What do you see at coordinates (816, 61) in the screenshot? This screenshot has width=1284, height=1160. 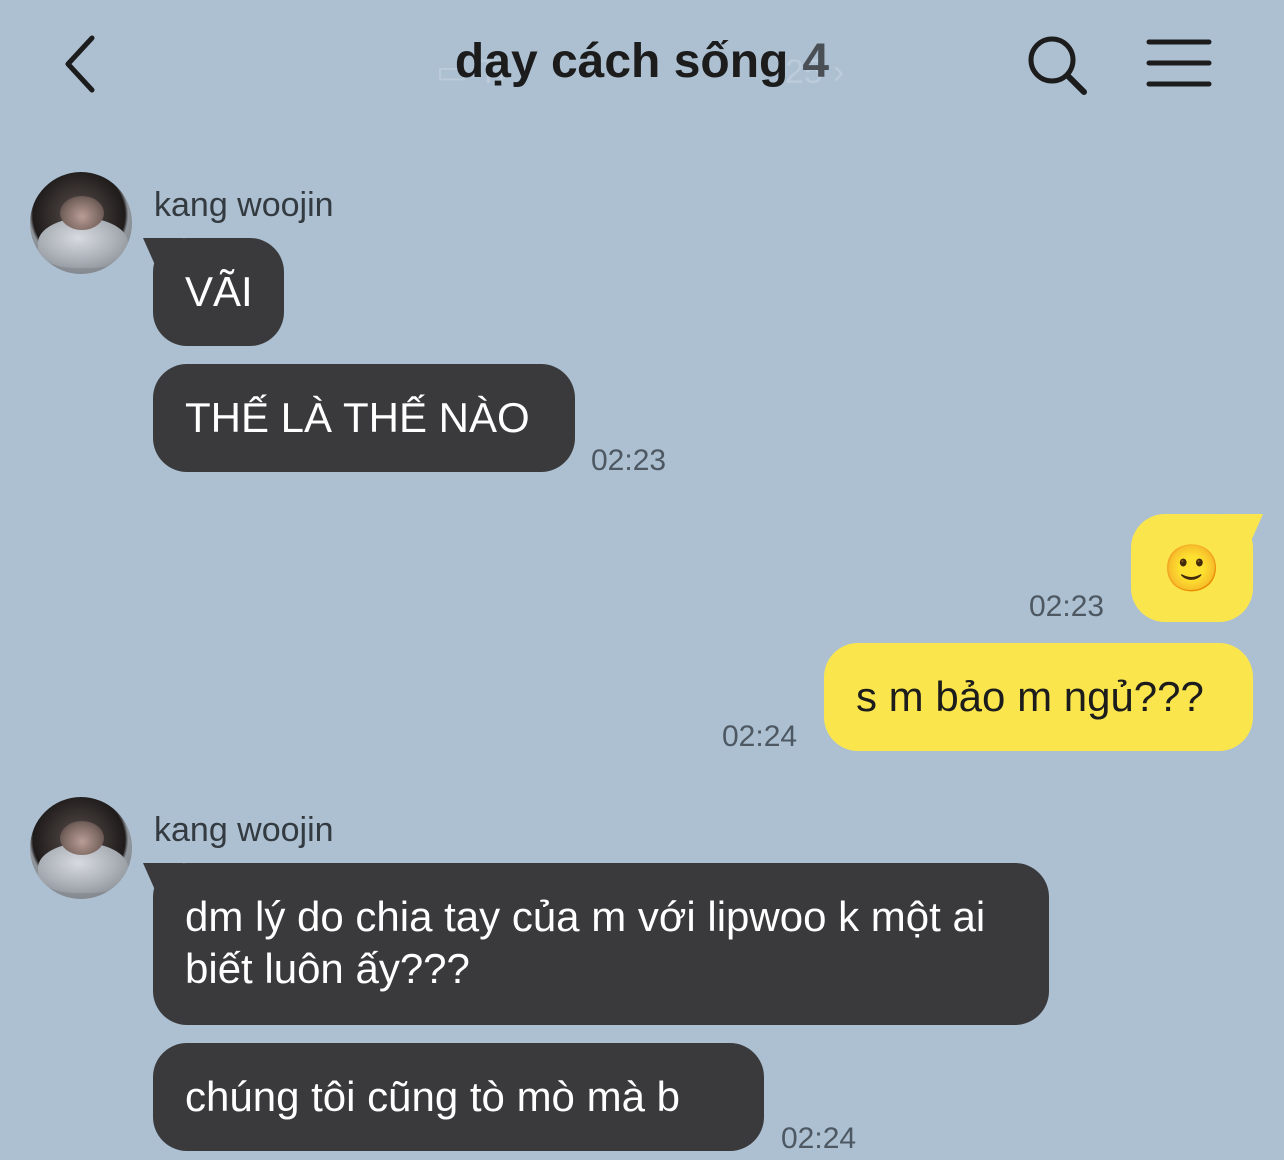 I see `member-count: 4` at bounding box center [816, 61].